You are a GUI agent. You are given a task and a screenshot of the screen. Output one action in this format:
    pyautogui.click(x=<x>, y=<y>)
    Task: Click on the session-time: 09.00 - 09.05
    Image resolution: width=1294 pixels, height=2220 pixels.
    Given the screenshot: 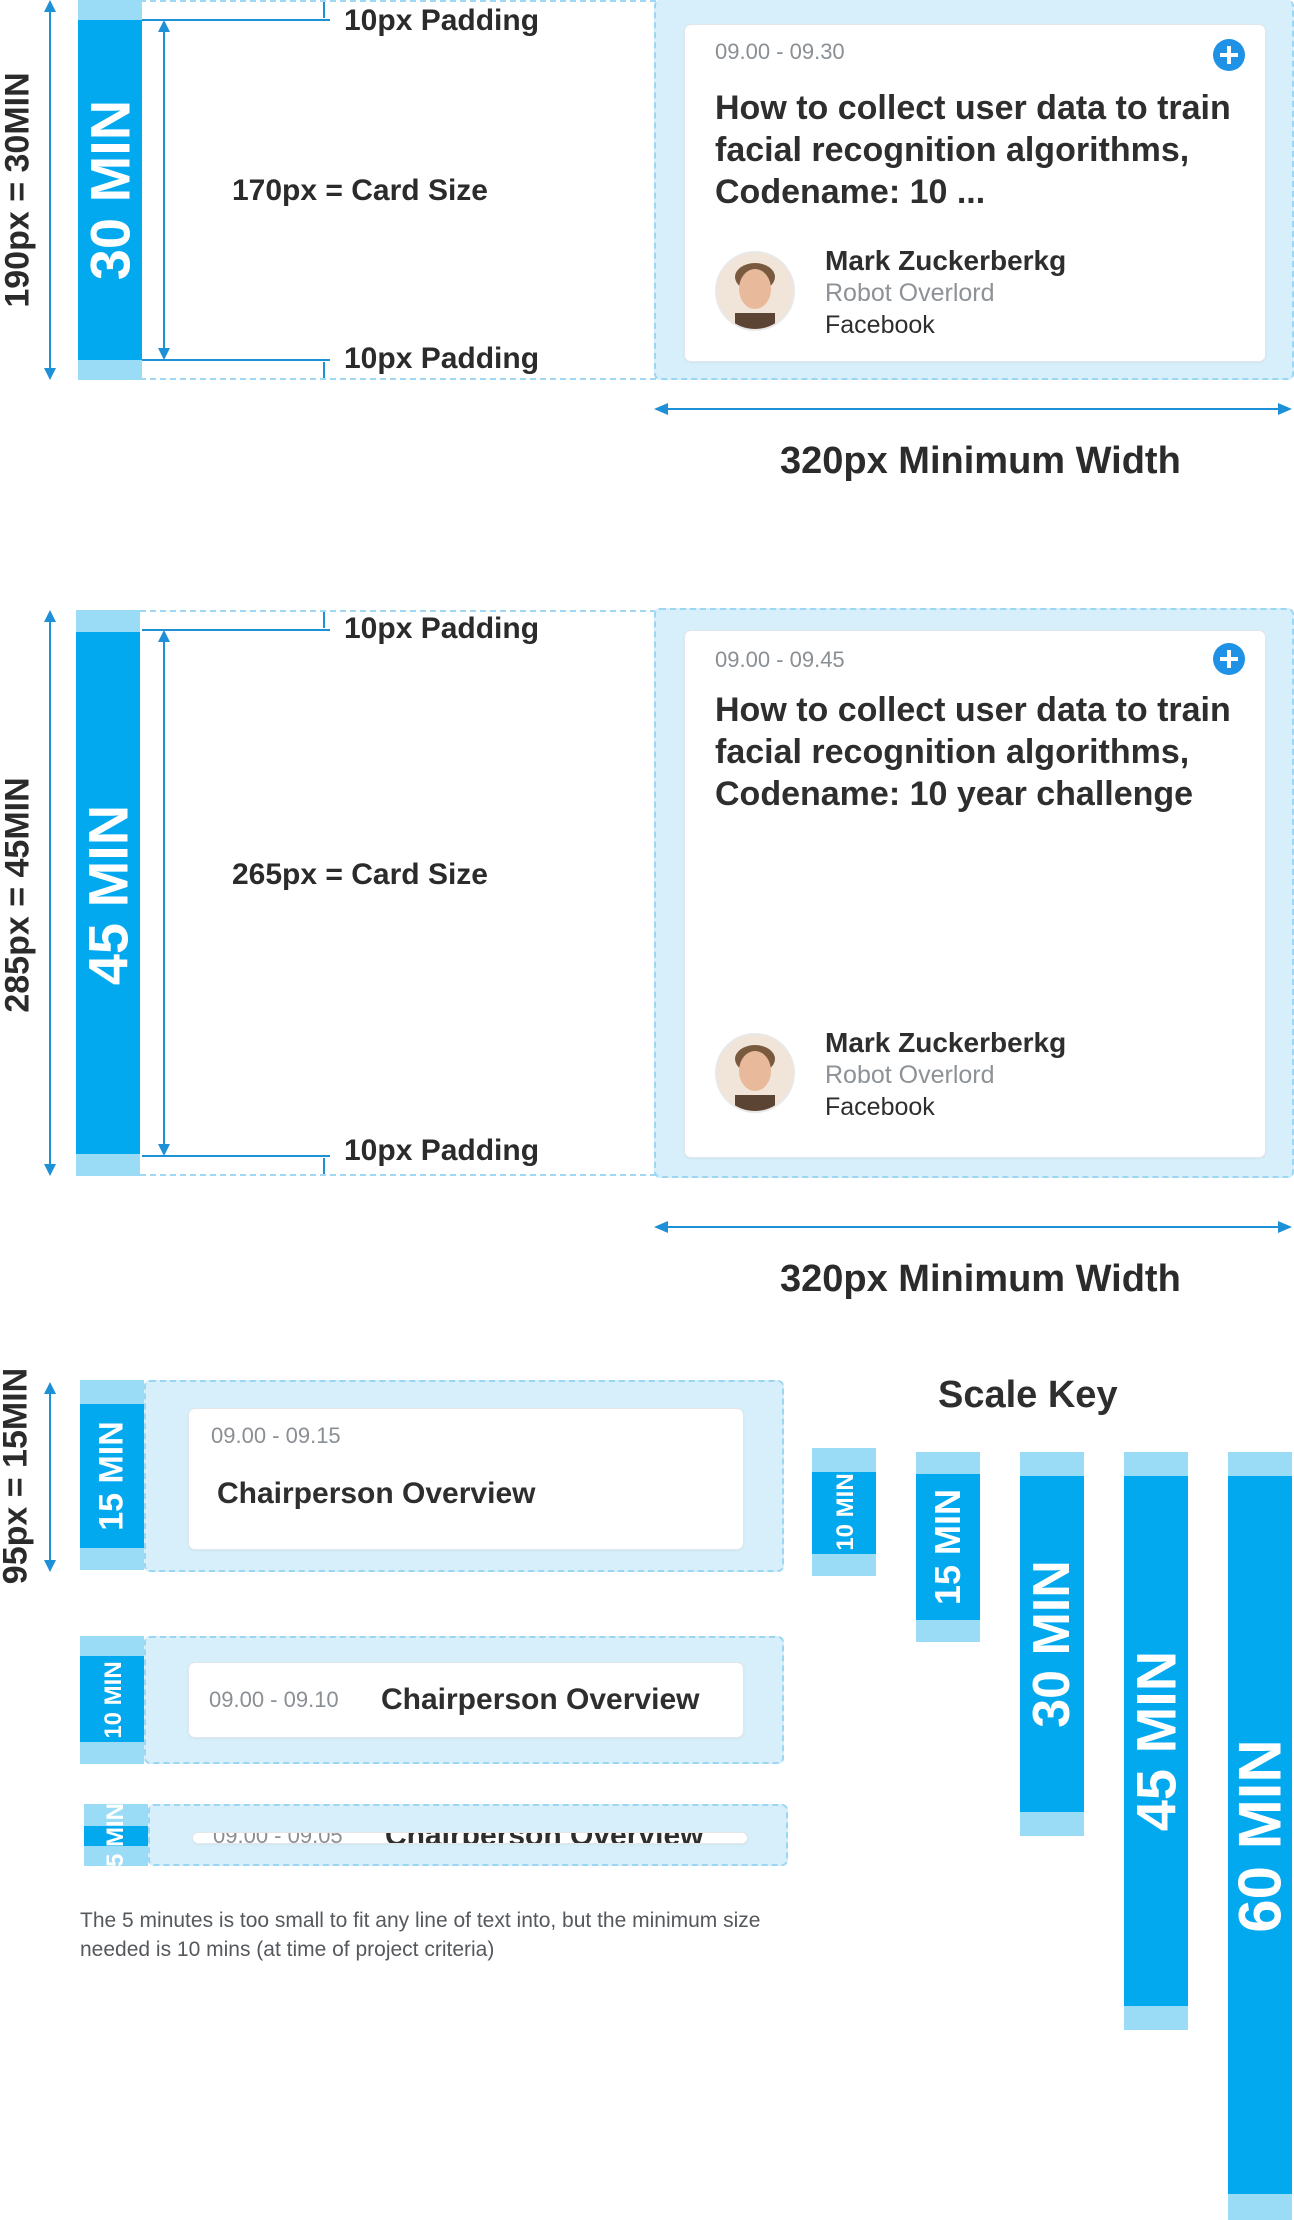 What is the action you would take?
    pyautogui.click(x=278, y=1838)
    